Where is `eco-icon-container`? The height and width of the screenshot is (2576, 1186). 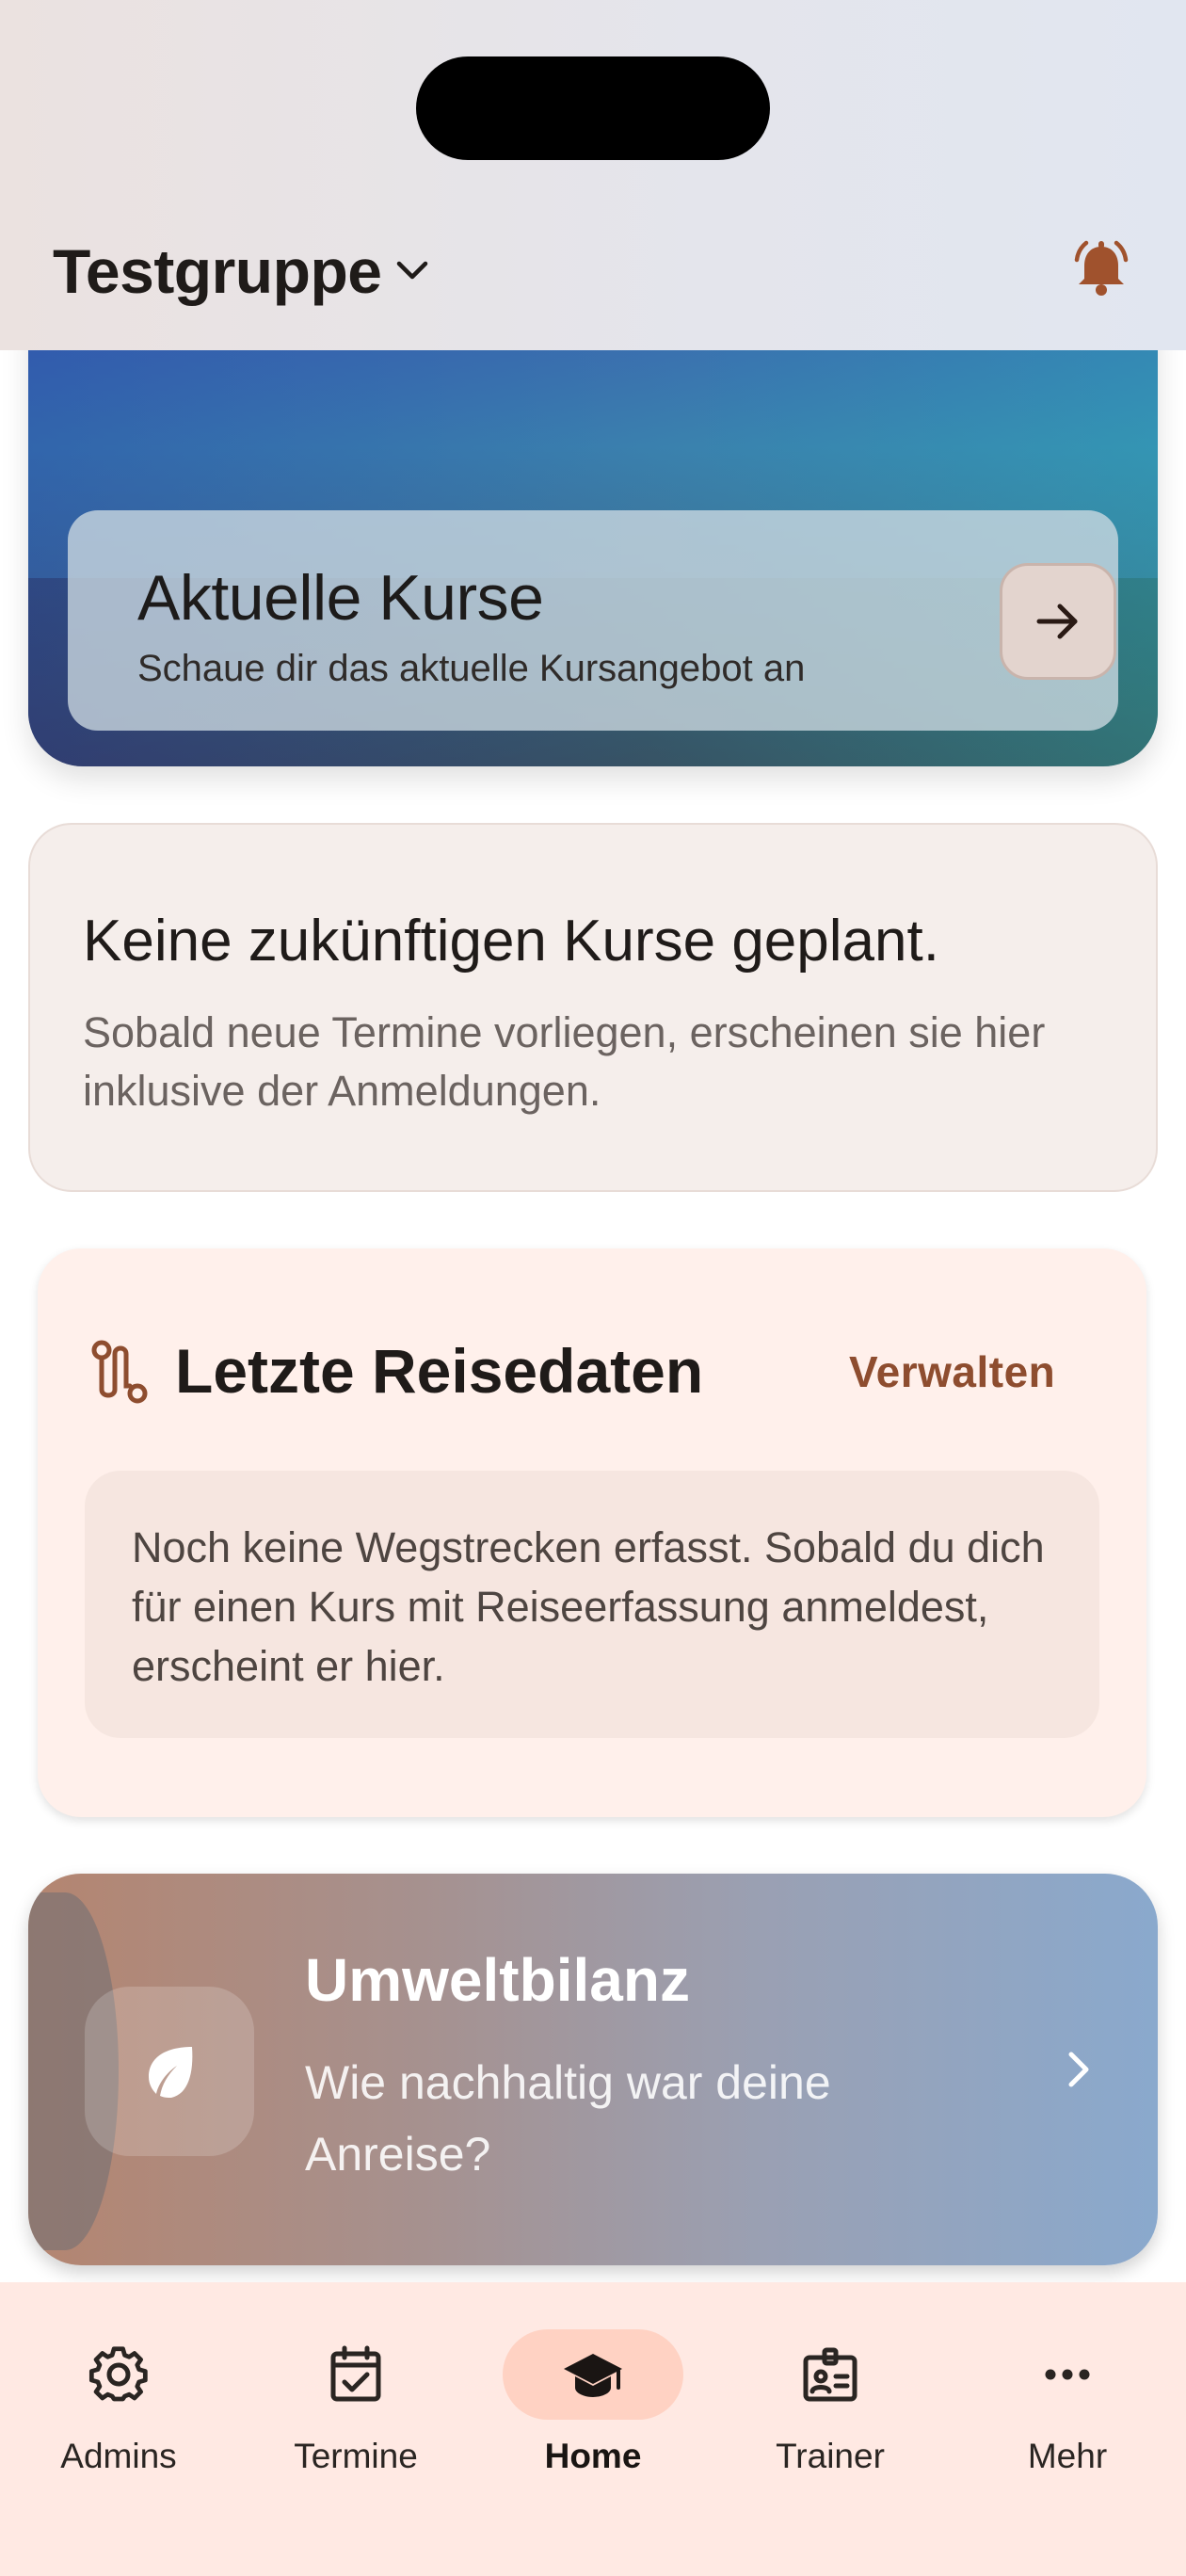 eco-icon-container is located at coordinates (169, 2071).